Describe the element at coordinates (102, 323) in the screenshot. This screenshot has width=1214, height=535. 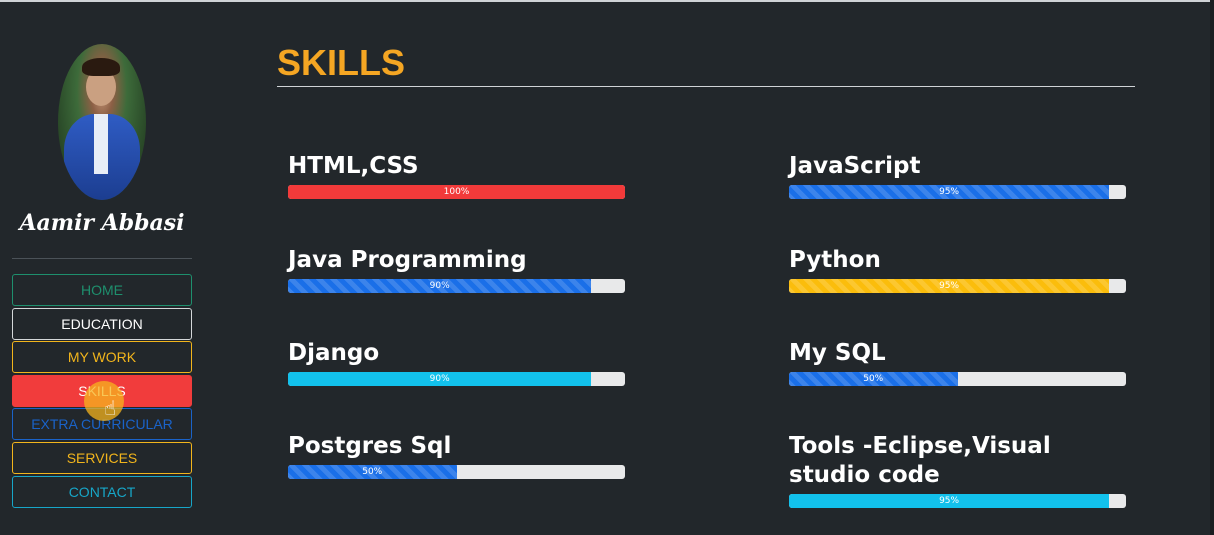
I see `nav-education-button: EDUCATION` at that location.